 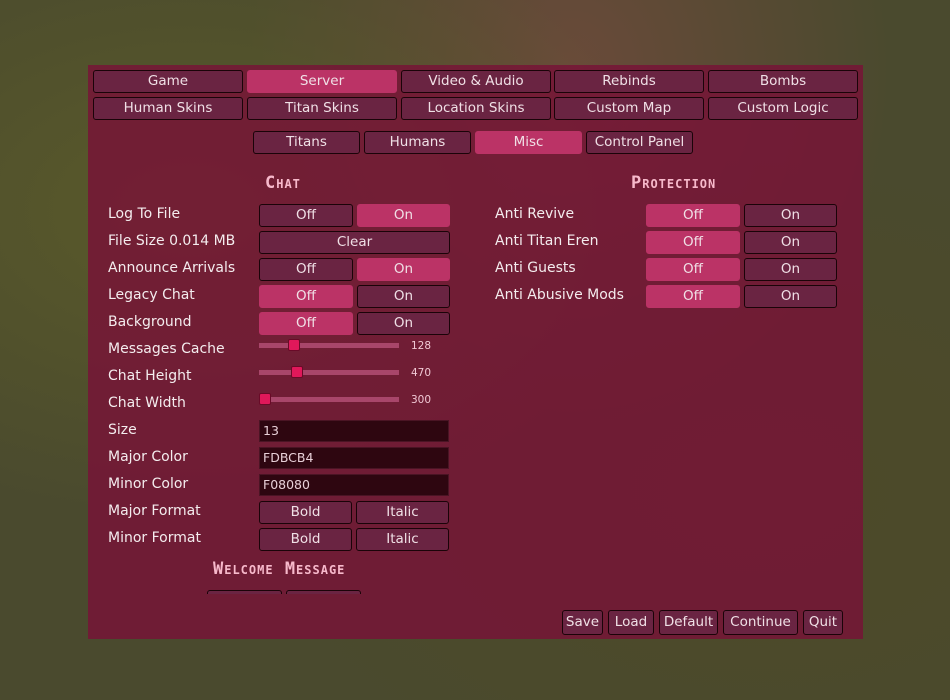 I want to click on anti-abusive-mods-on: On, so click(x=790, y=296).